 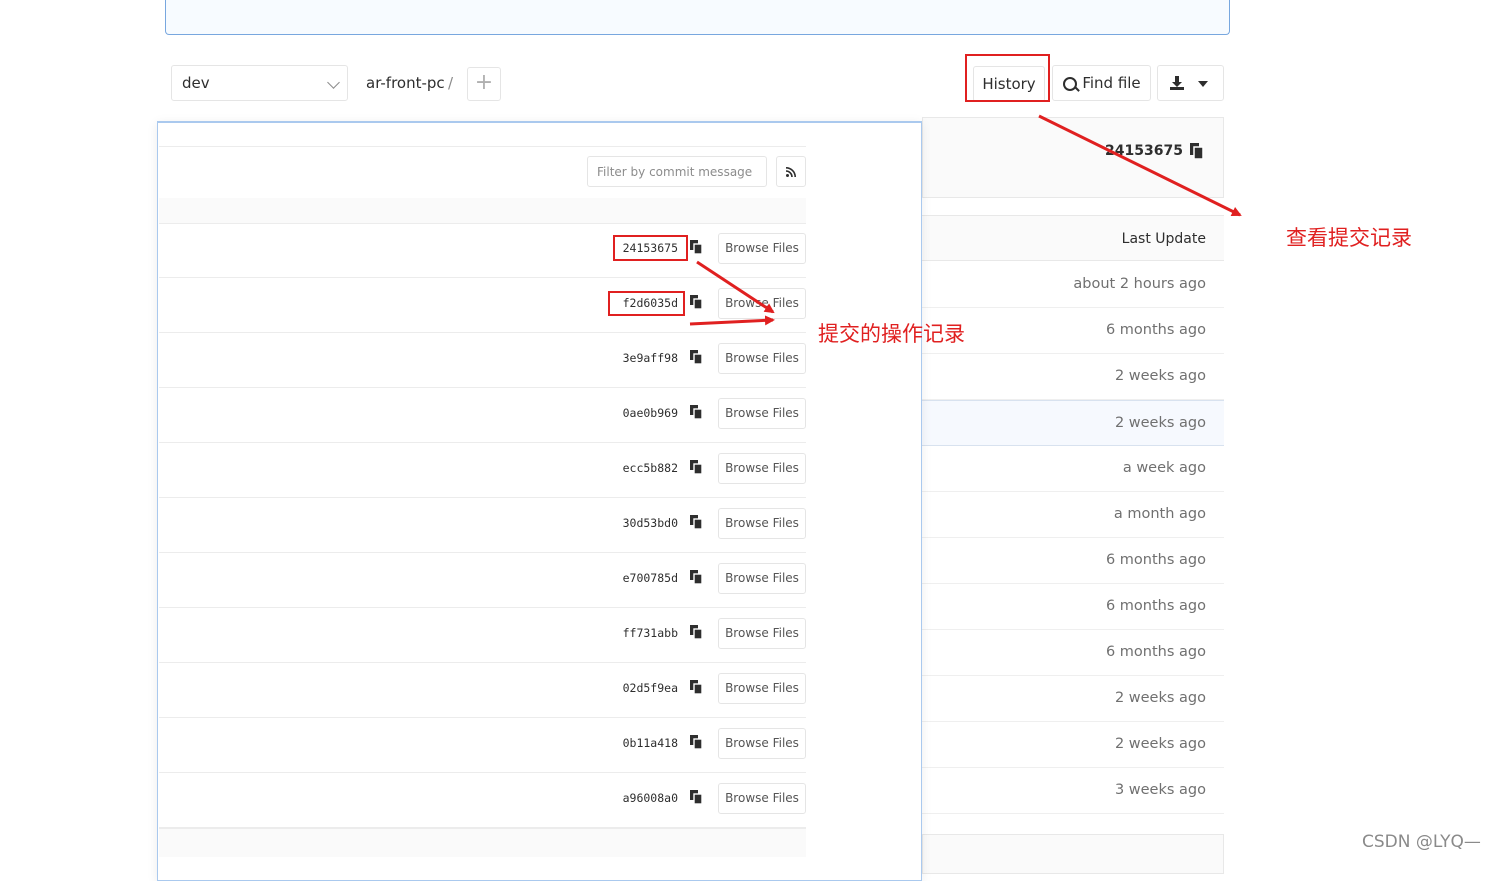 I want to click on history-annotation: 查看提交记录, so click(x=1349, y=238).